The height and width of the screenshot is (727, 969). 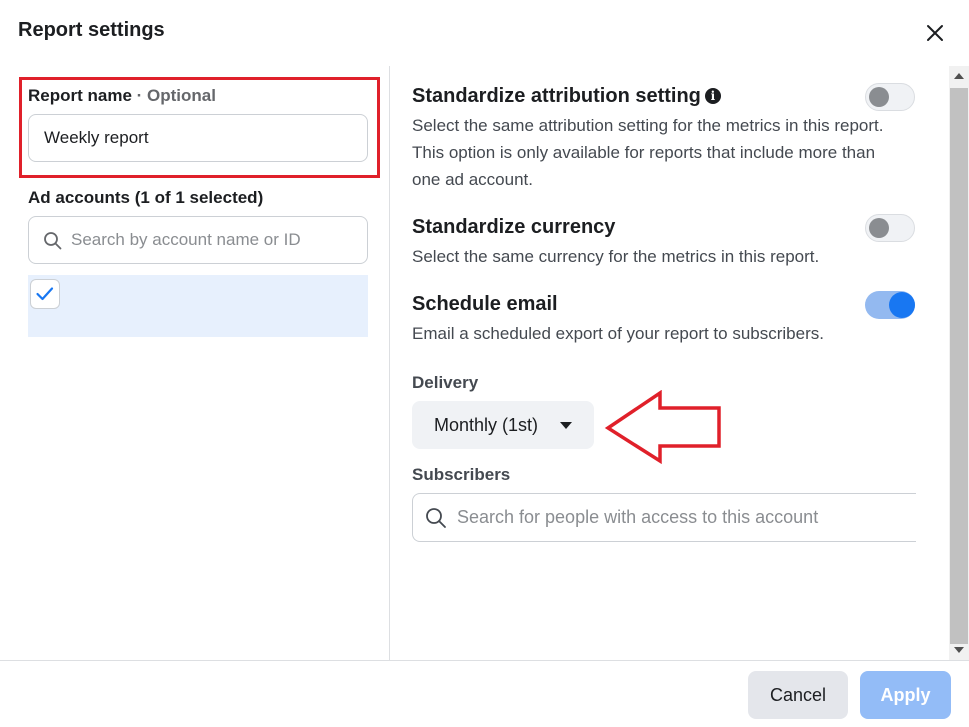 What do you see at coordinates (662, 427) in the screenshot?
I see `annotation-arrow-icon` at bounding box center [662, 427].